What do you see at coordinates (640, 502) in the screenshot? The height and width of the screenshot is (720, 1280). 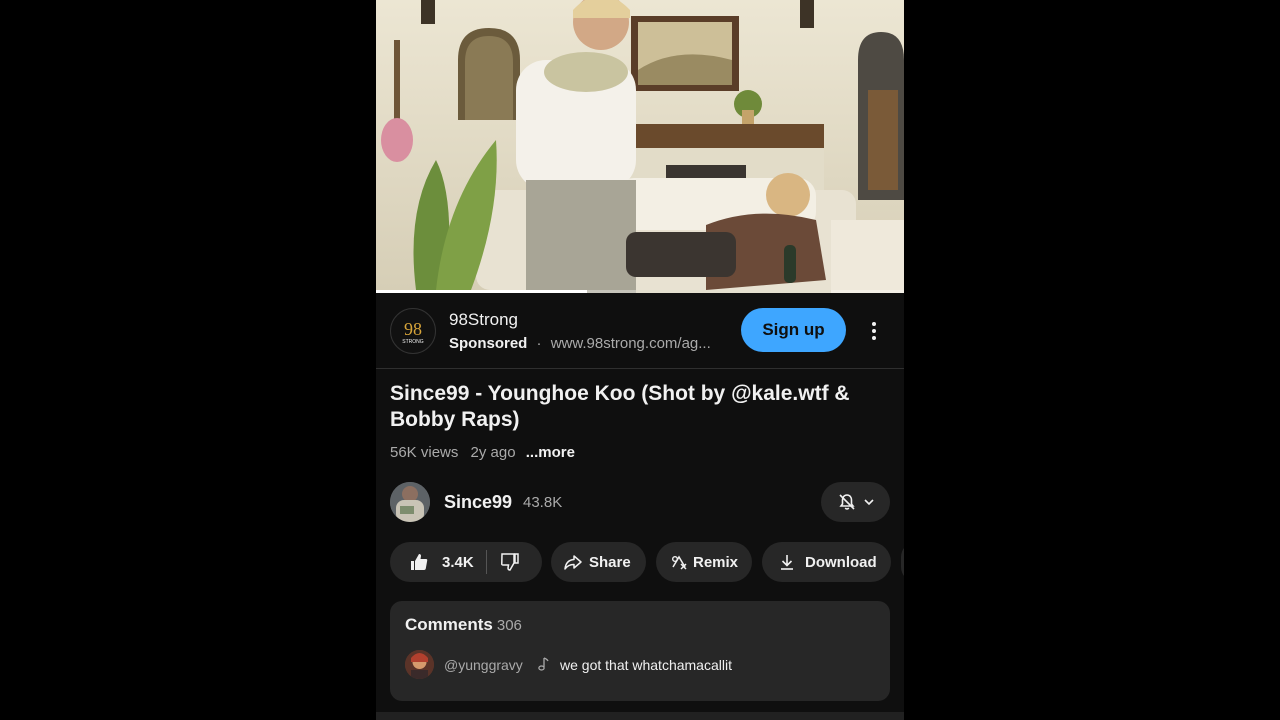 I see `channel-row: Since99 43.8K` at bounding box center [640, 502].